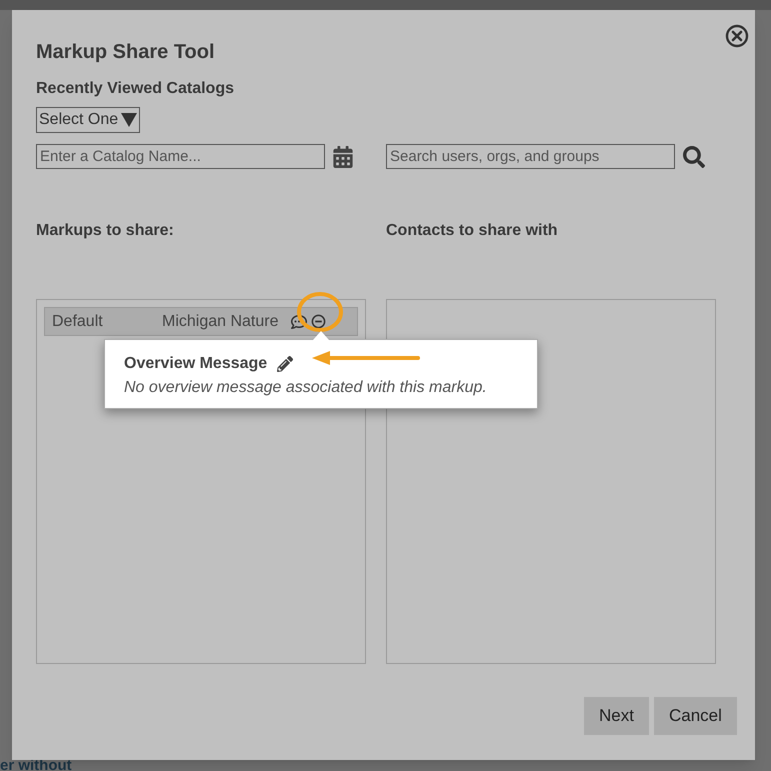  What do you see at coordinates (196, 364) in the screenshot?
I see `tooltip-title: Overview Message` at bounding box center [196, 364].